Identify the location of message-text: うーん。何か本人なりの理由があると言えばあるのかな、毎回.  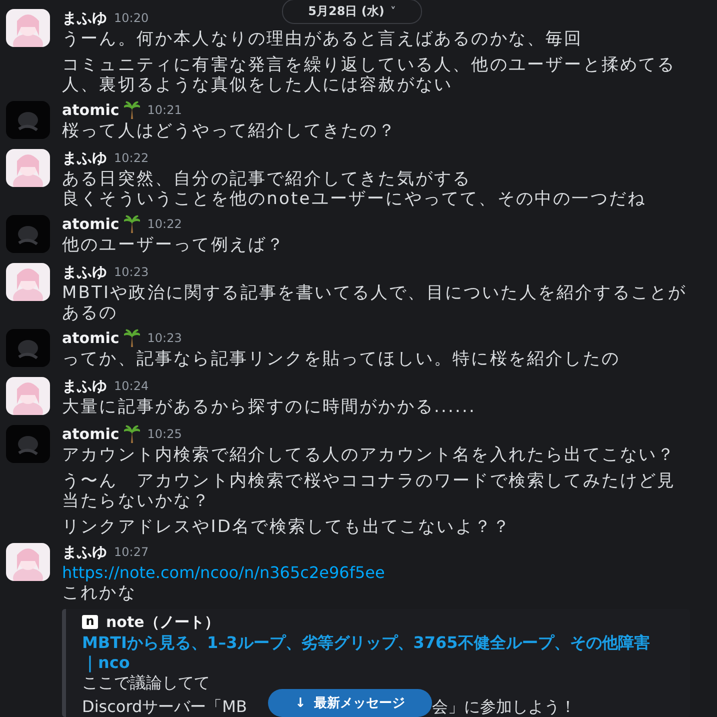
(323, 39).